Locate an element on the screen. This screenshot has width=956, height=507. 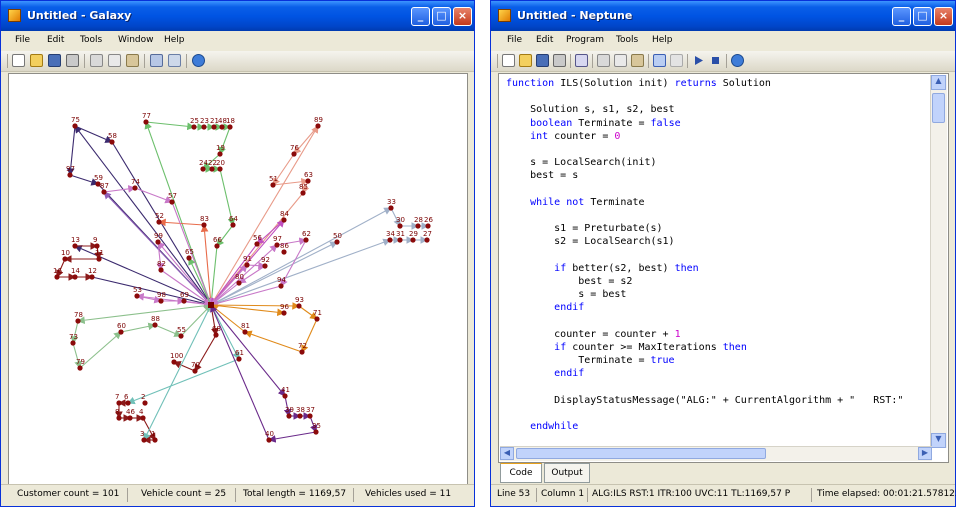
copy-icon is located at coordinates (620, 60).